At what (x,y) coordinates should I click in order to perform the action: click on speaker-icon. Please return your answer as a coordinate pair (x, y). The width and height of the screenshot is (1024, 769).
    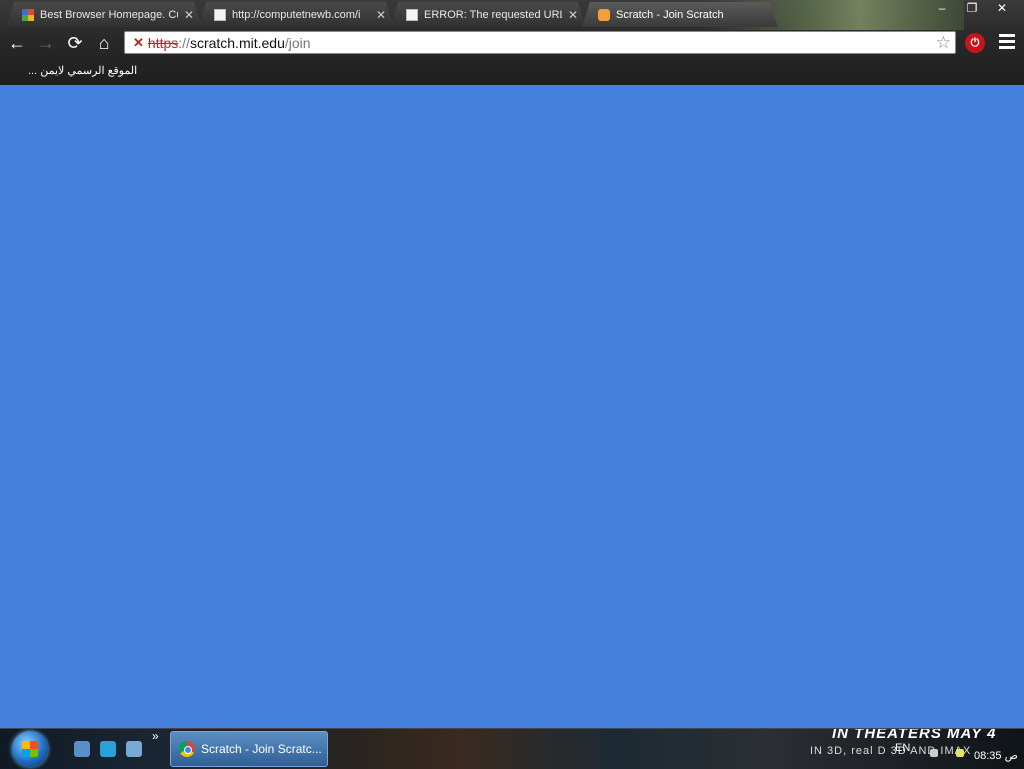
    Looking at the image, I should click on (934, 753).